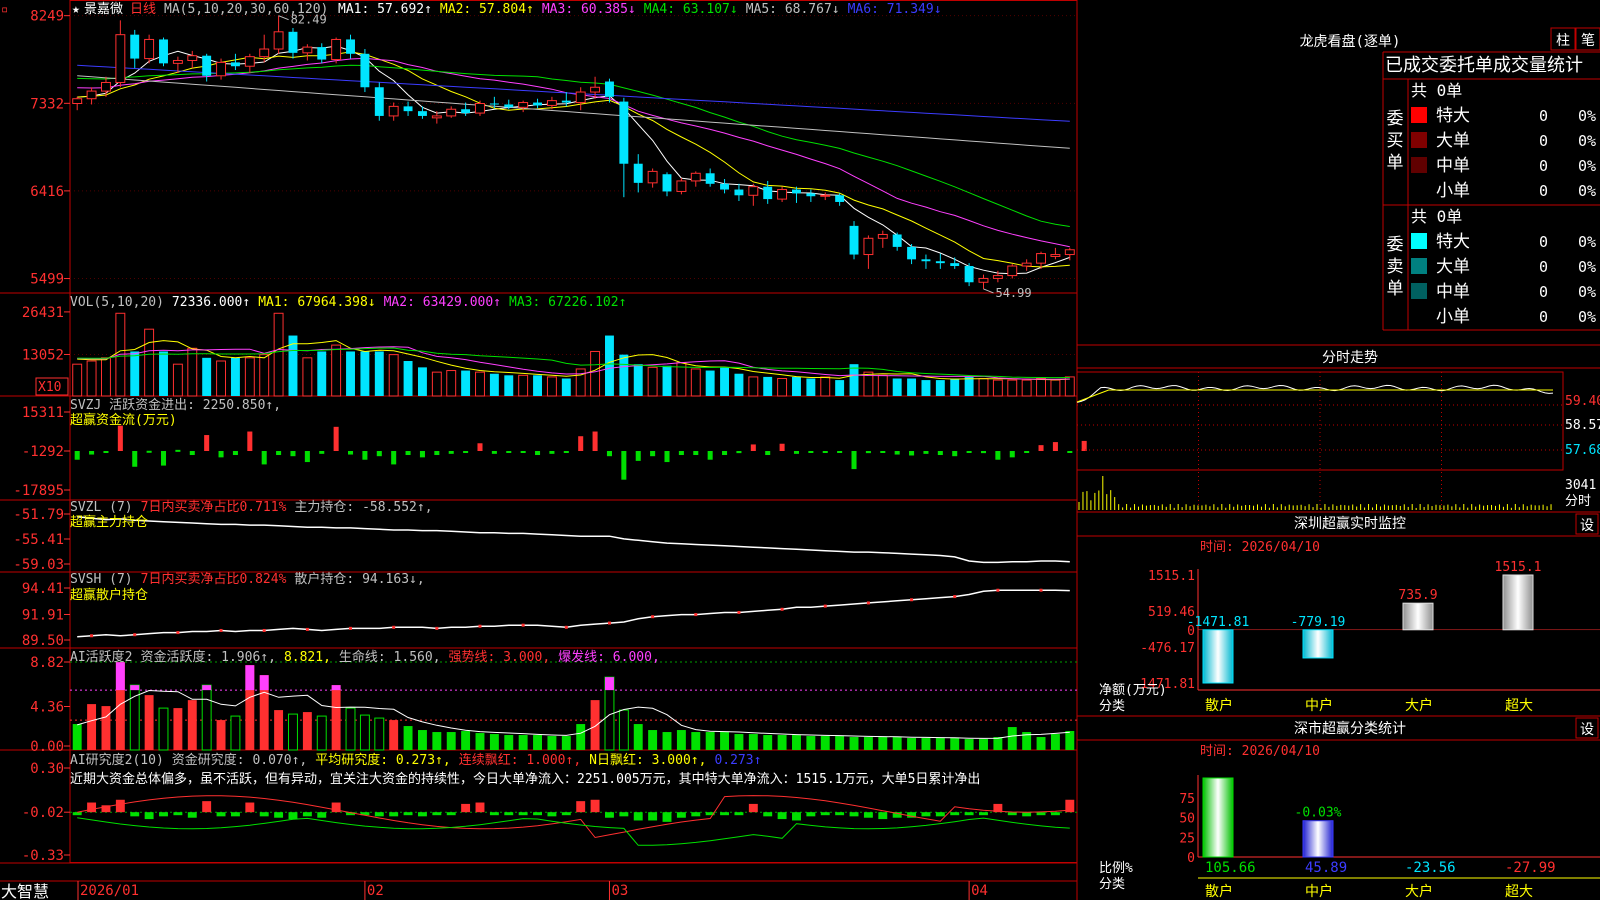  What do you see at coordinates (1588, 41) in the screenshot?
I see `longhu-tab-label: 笔` at bounding box center [1588, 41].